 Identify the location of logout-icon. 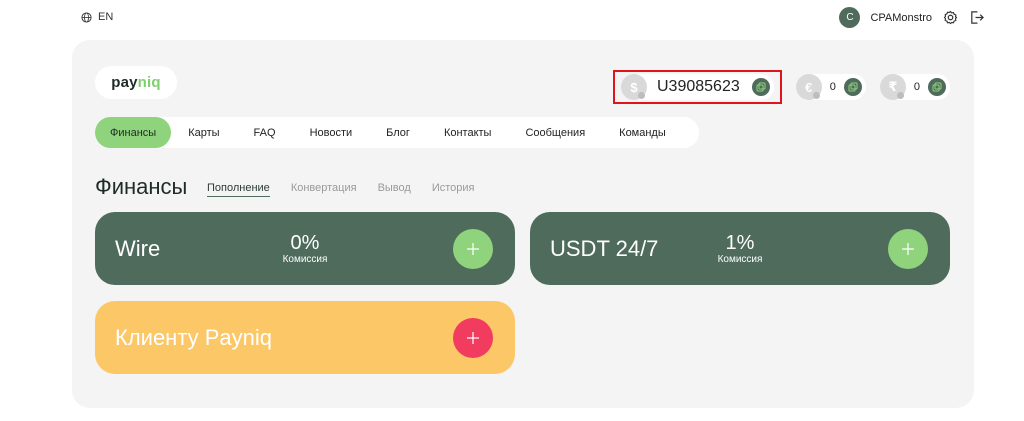
(976, 18).